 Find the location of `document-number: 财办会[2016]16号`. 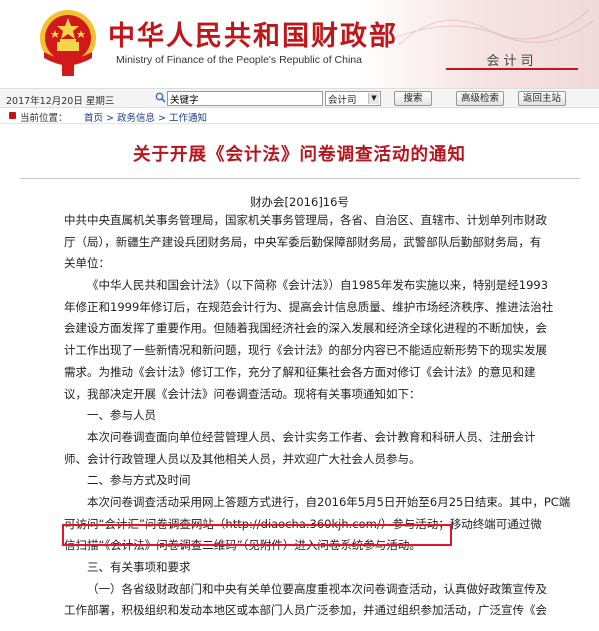

document-number: 财办会[2016]16号 is located at coordinates (299, 202).